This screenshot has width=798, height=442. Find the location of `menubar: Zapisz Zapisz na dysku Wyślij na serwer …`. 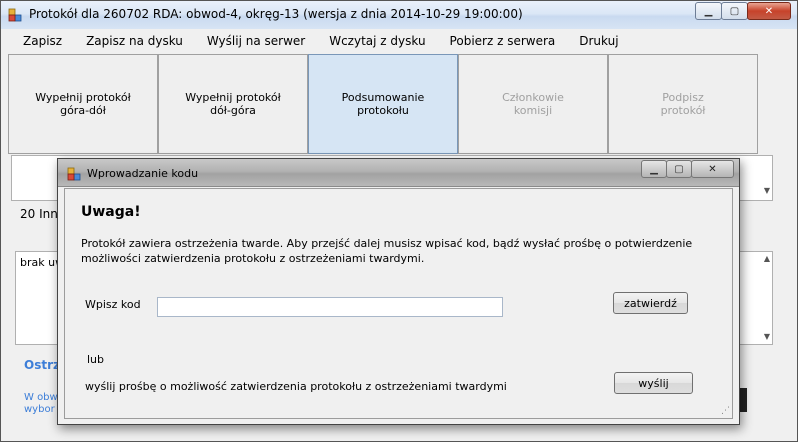

menubar: Zapisz Zapisz na dysku Wyślij na serwer … is located at coordinates (399, 41).